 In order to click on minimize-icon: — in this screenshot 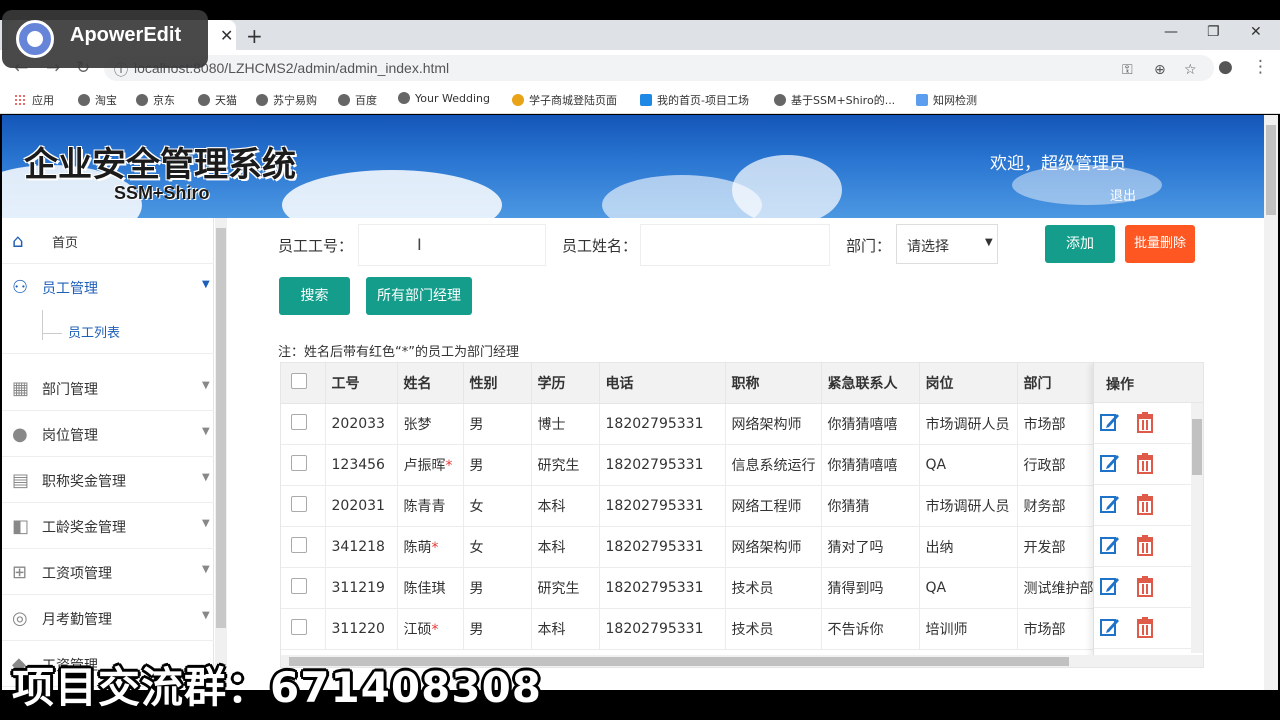, I will do `click(1171, 32)`.